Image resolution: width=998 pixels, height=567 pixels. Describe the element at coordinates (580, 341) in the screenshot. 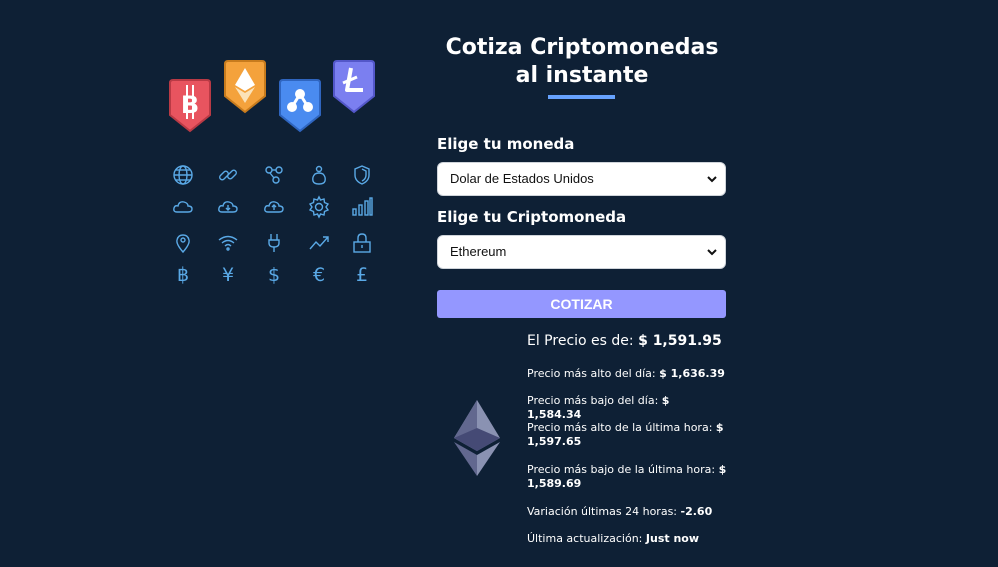

I see `price-label: El Precio es de:` at that location.